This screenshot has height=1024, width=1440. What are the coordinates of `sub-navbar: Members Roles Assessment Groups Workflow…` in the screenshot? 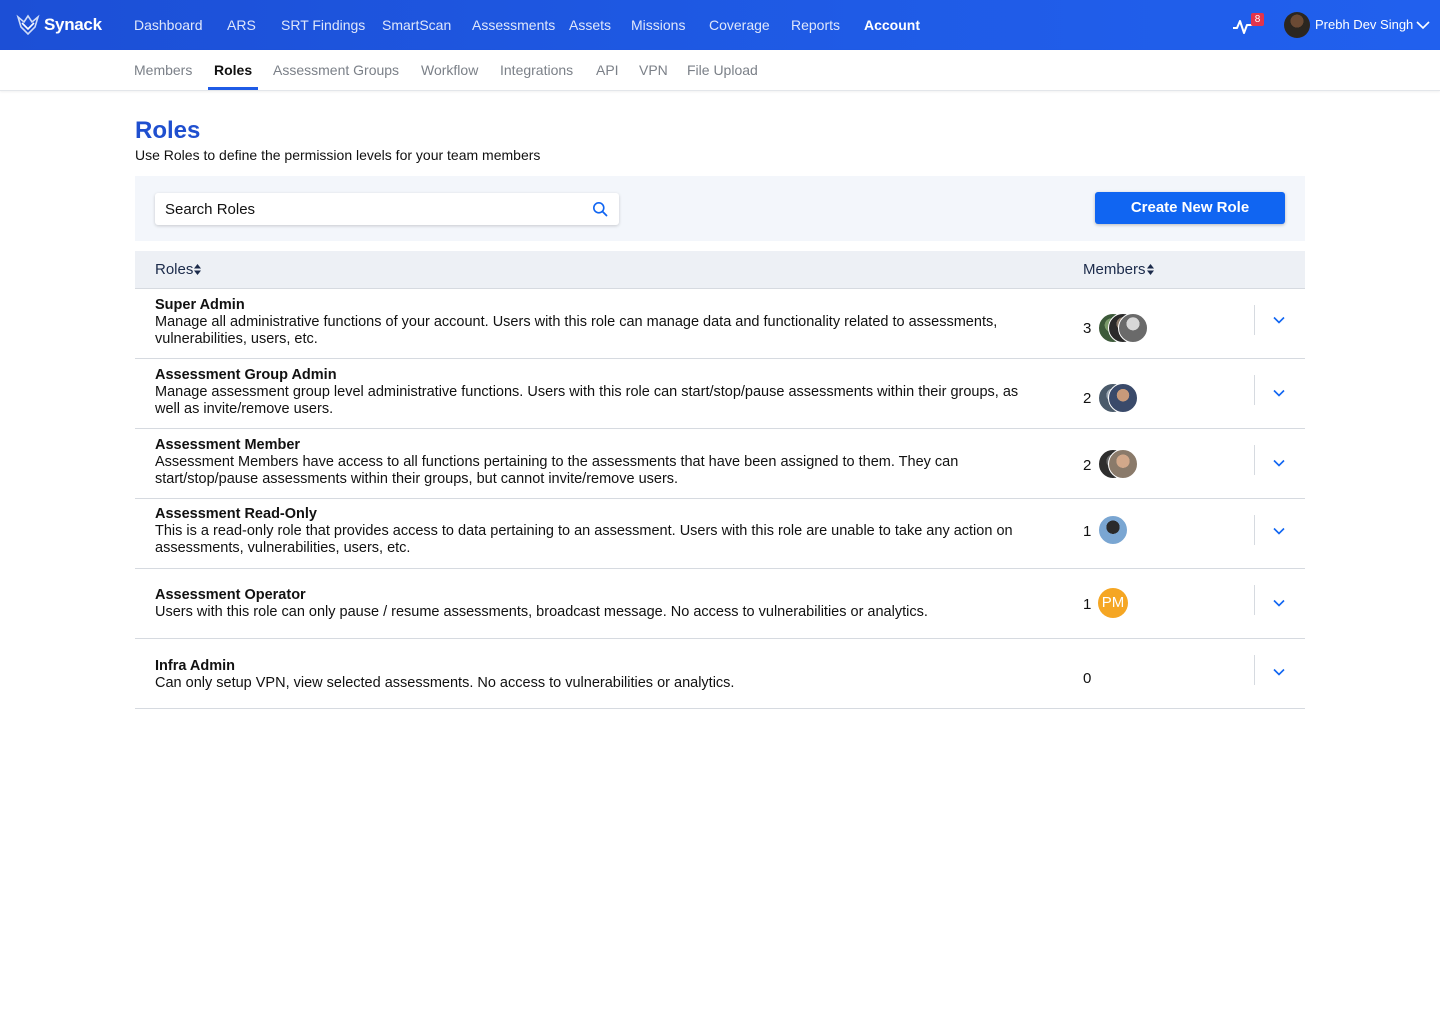 It's located at (720, 70).